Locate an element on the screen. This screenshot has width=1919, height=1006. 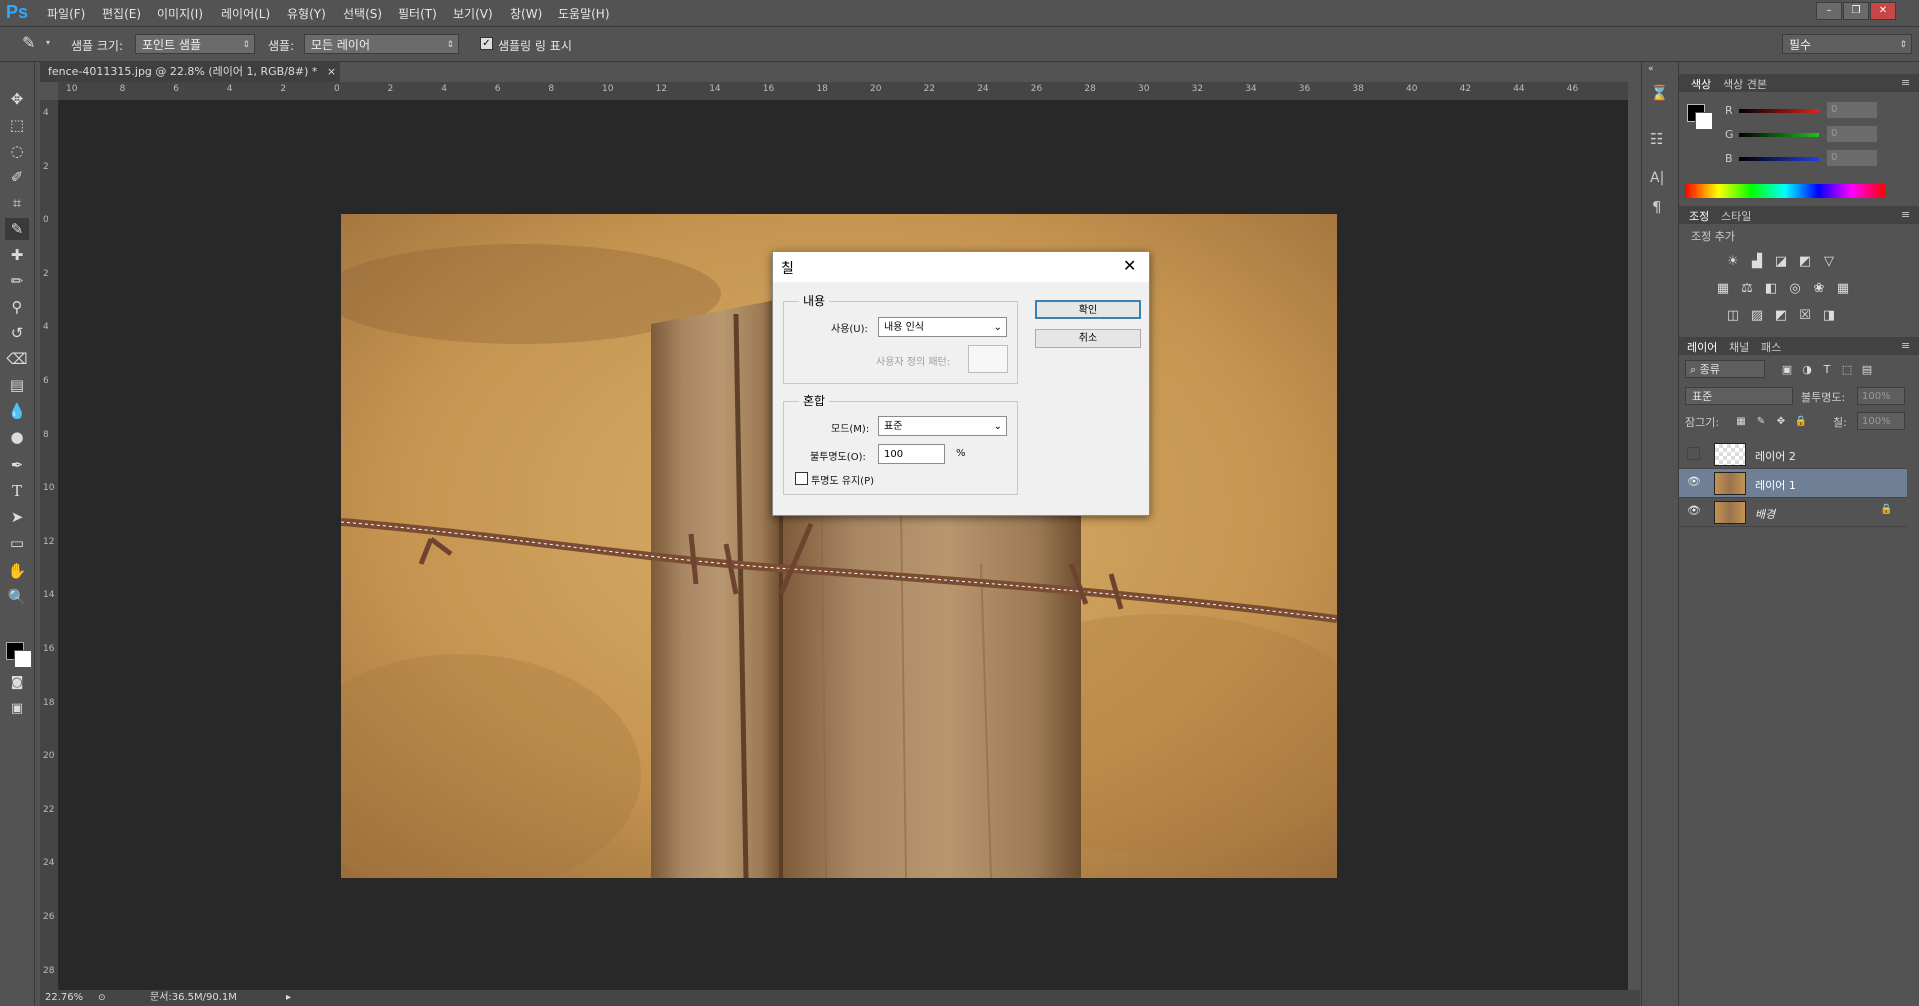
layer-row: 레이어 2 is located at coordinates (1793, 454).